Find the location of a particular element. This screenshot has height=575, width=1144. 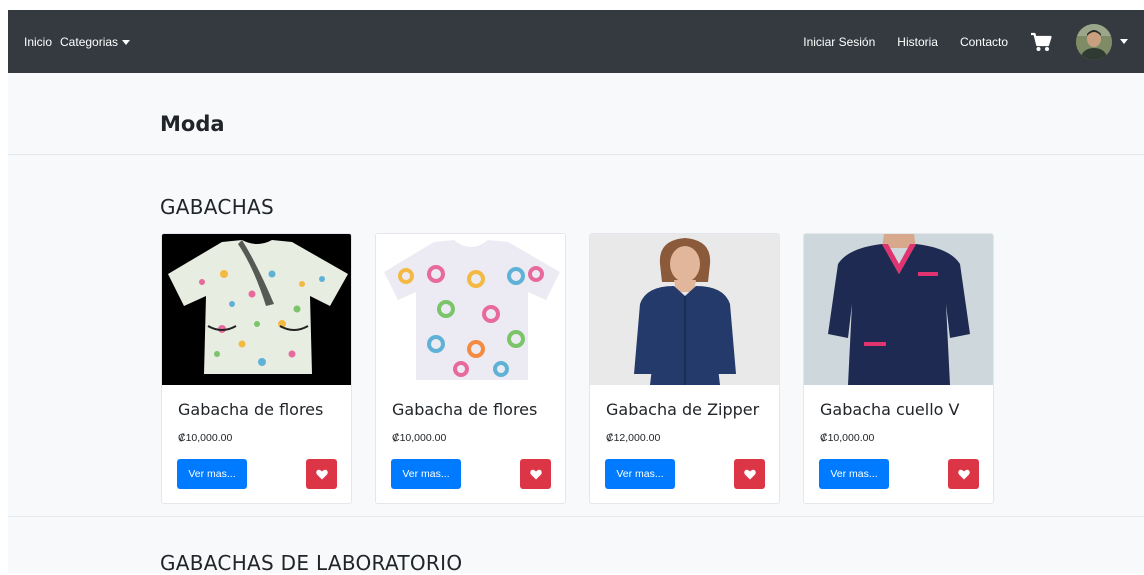

nav-categories-label: Categorias is located at coordinates (89, 41).